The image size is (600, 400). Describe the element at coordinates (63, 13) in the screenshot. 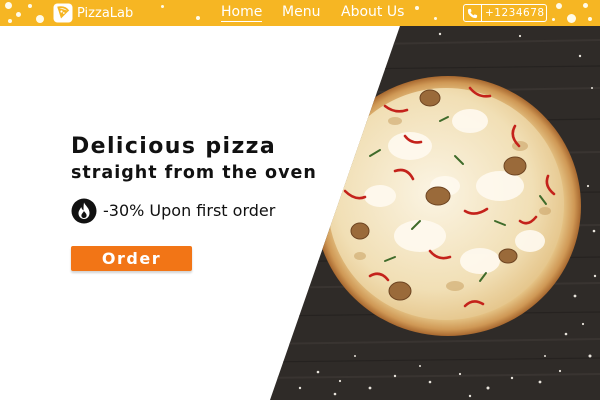

I see `pizza-slice-icon` at that location.